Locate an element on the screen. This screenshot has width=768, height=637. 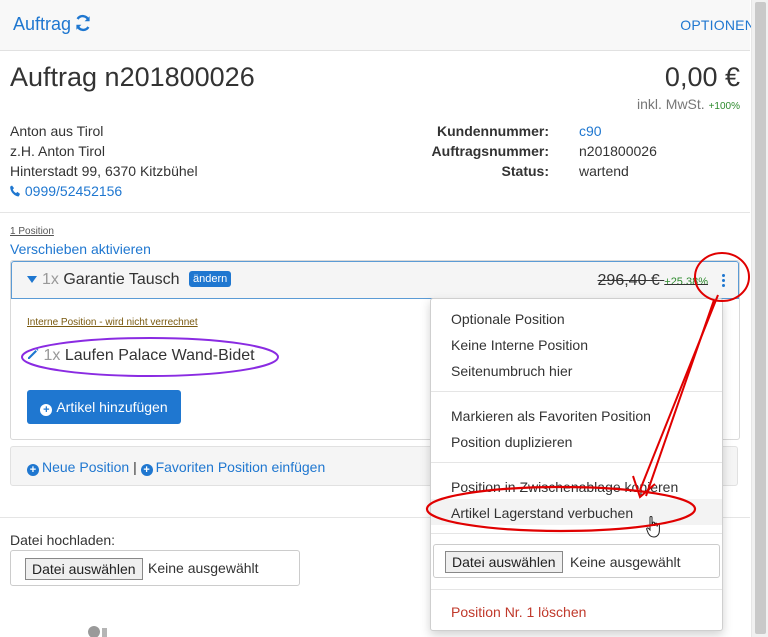
order-number-label: Auftragsnummer: is located at coordinates (490, 151).